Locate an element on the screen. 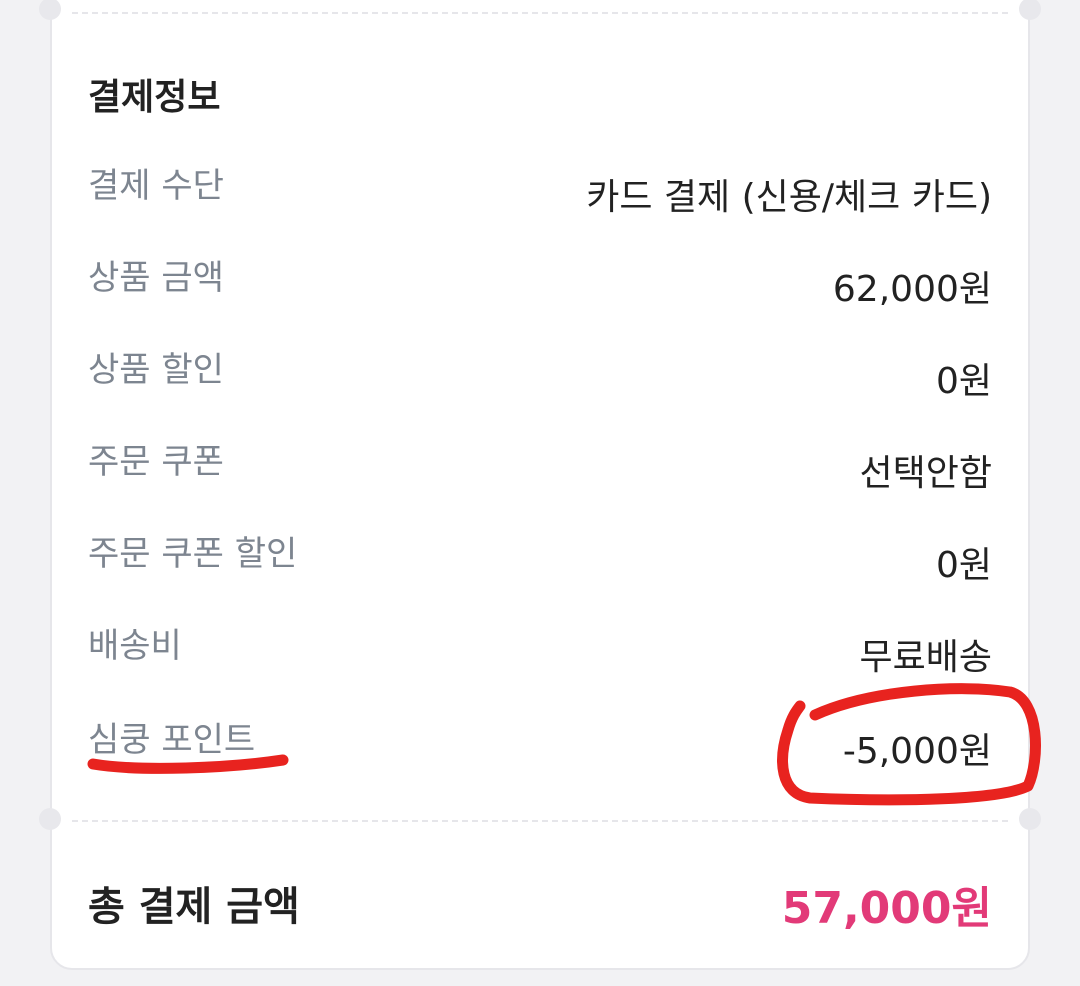 This screenshot has height=986, width=1080. bottom-dashed-divider is located at coordinates (540, 821).